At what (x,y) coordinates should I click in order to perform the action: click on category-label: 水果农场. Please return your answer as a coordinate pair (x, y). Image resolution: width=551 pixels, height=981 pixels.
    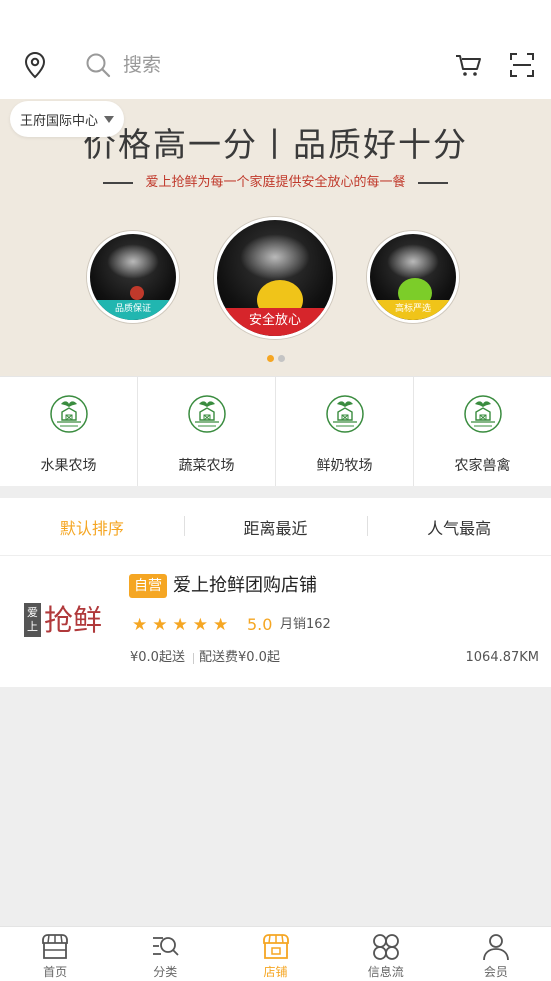
    Looking at the image, I should click on (68, 466).